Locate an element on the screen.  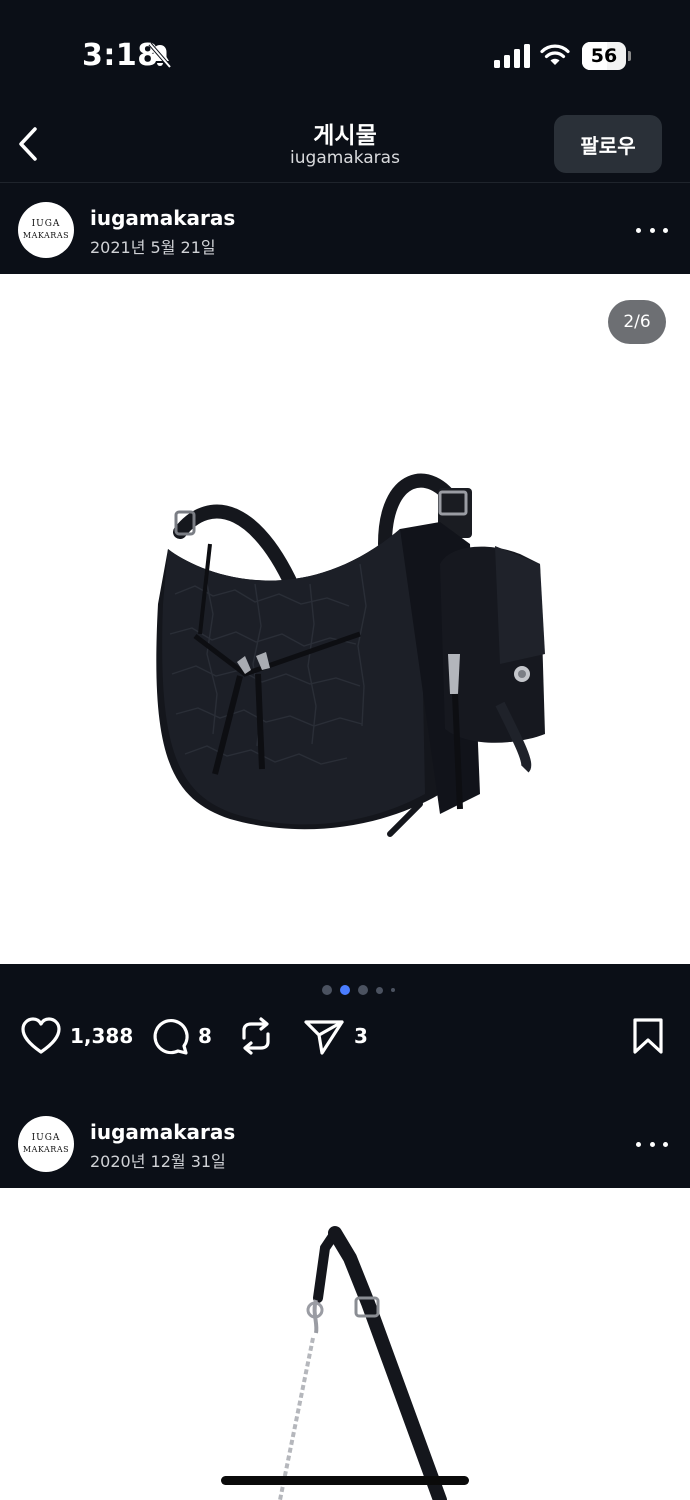
wifi-icon is located at coordinates (555, 54).